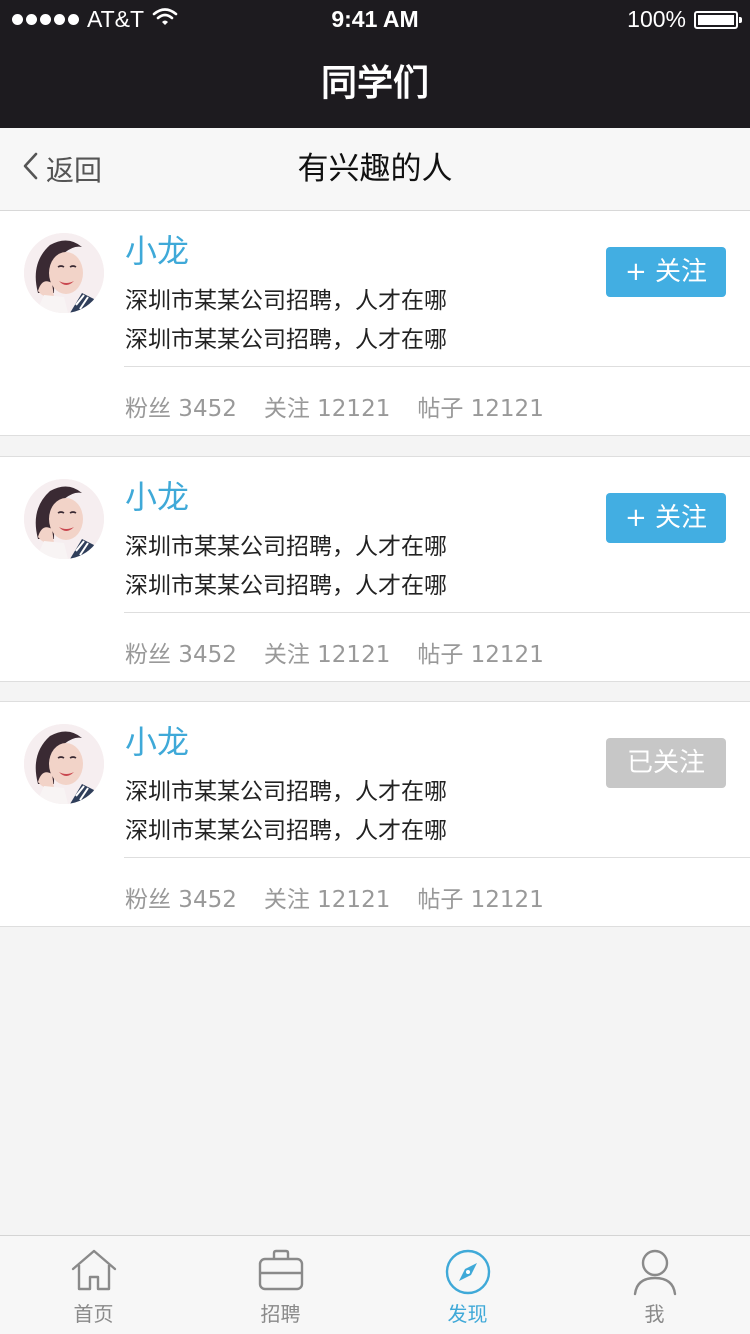 Image resolution: width=750 pixels, height=1334 pixels. Describe the element at coordinates (375, 20) in the screenshot. I see `status-bar: AT&T 9:41 AM 100%` at that location.